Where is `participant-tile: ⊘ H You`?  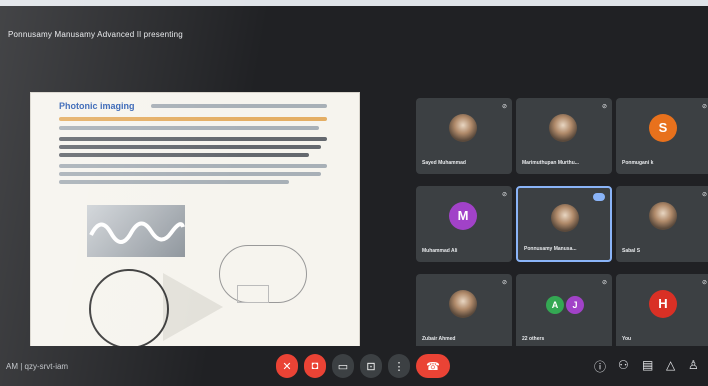 participant-tile: ⊘ H You is located at coordinates (662, 312).